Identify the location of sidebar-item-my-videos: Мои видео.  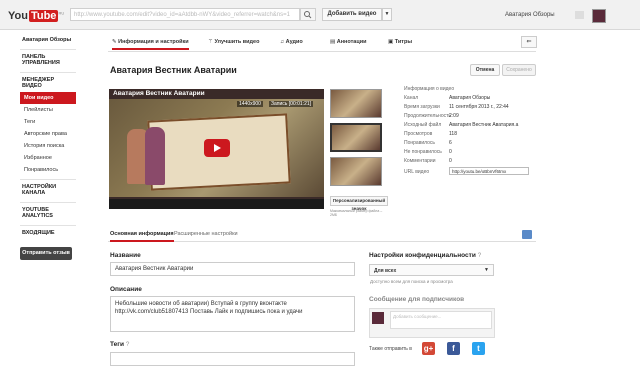
(48, 98).